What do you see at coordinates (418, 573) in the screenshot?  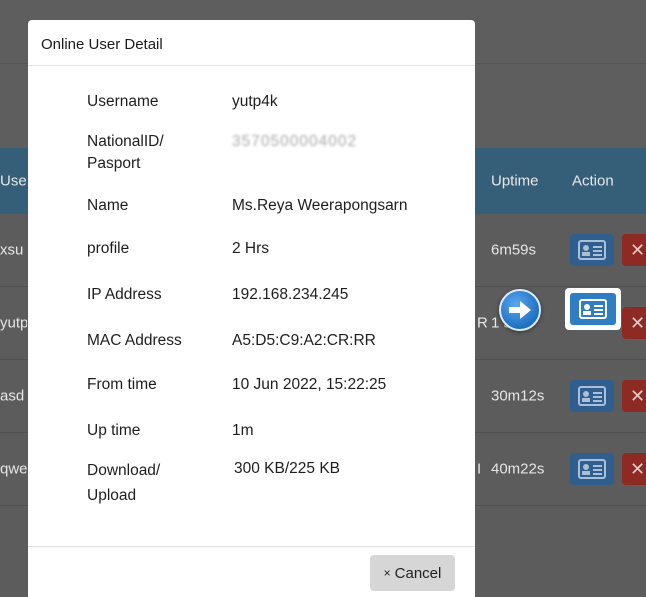 I see `cancel-button-label: Cancel` at bounding box center [418, 573].